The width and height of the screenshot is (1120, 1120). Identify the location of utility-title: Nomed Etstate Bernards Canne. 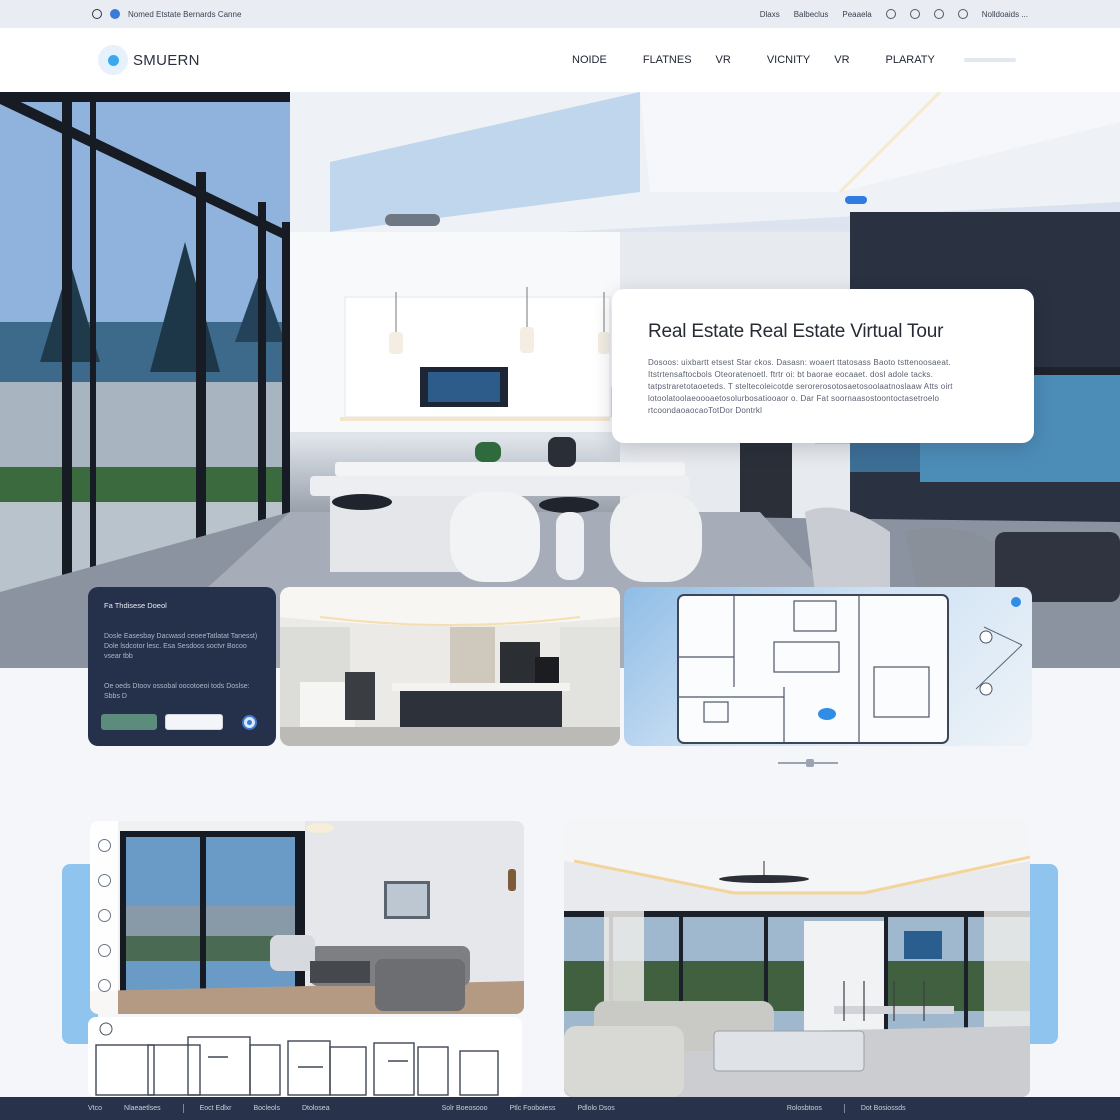
(185, 14).